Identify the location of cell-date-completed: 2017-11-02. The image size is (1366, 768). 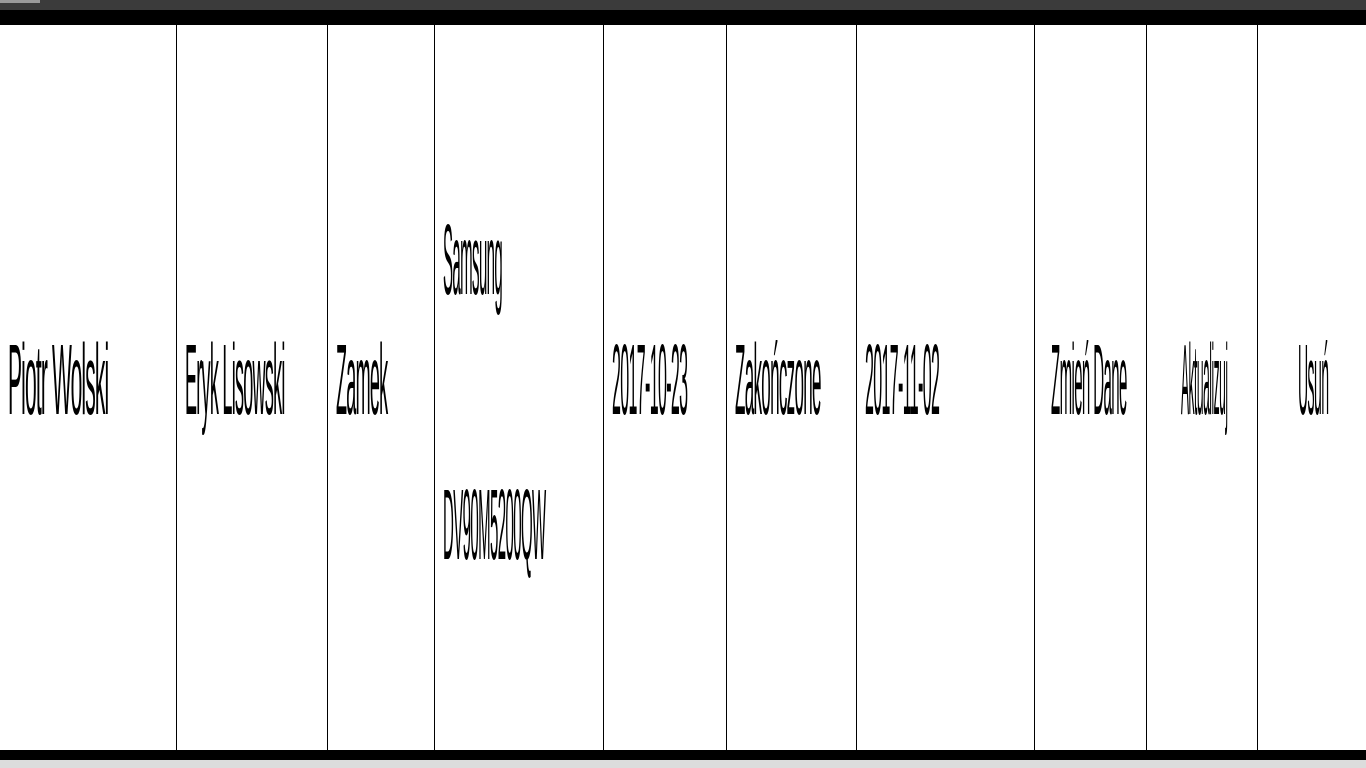
(946, 387).